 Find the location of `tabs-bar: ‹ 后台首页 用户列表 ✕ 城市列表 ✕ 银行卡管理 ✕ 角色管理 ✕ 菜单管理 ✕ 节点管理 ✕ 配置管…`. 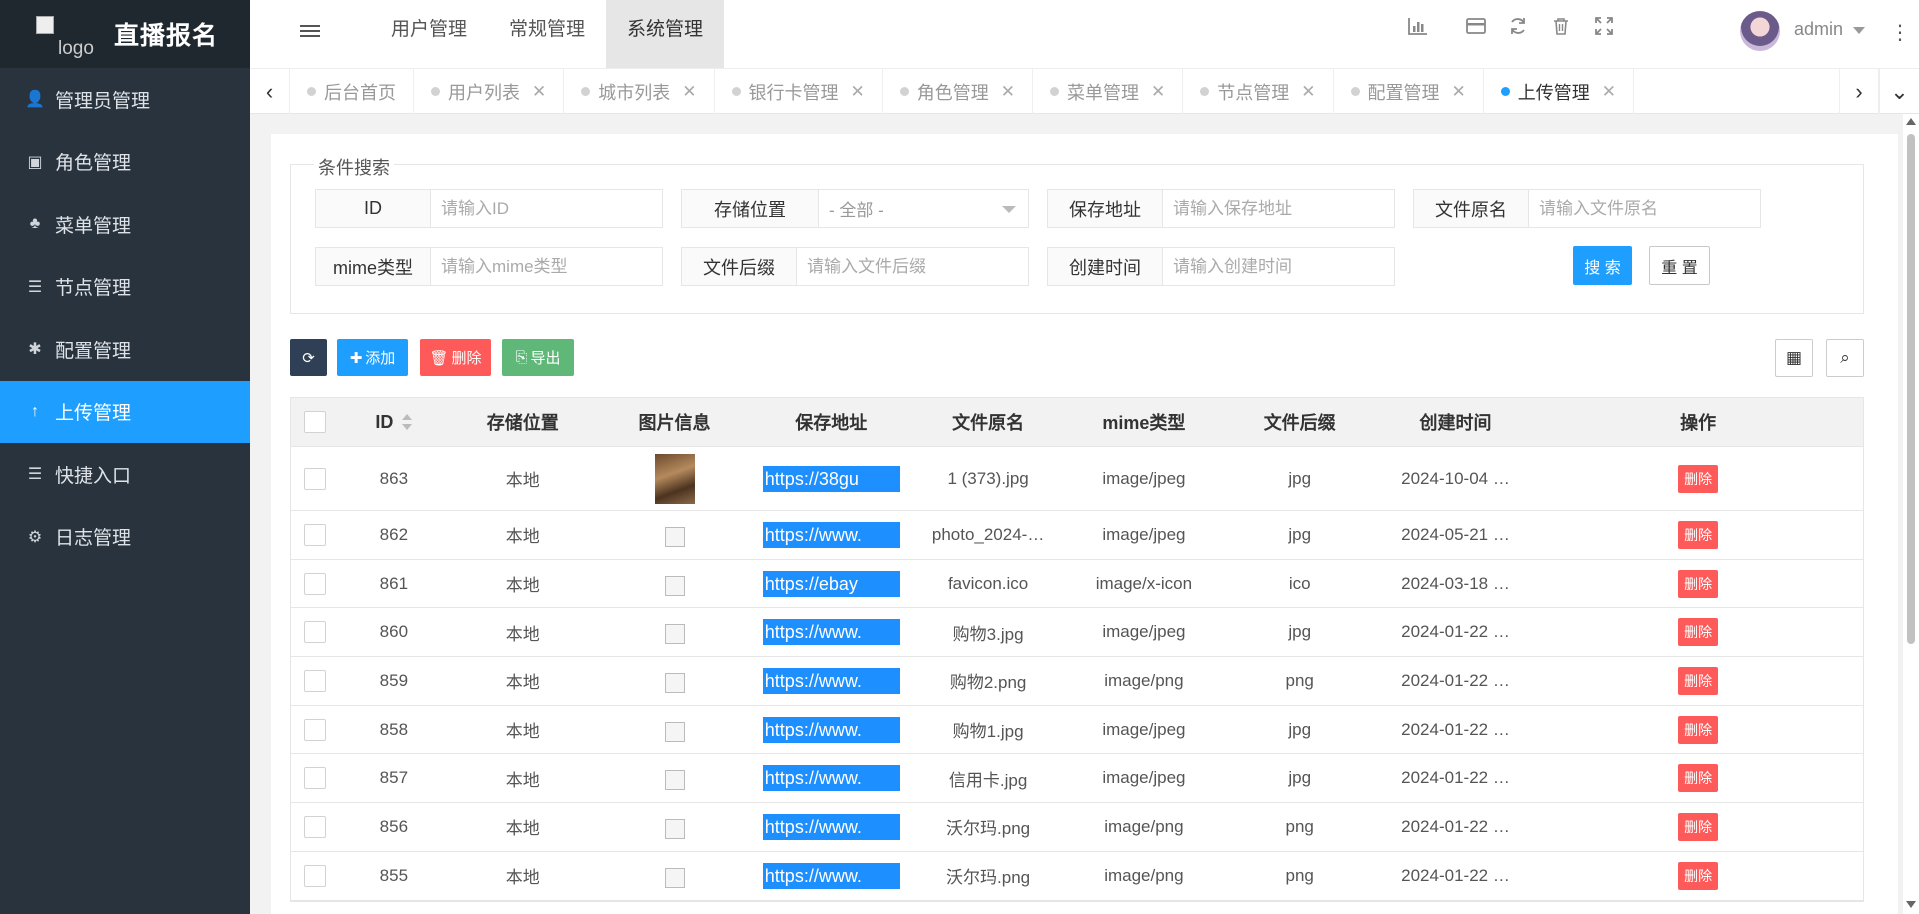

tabs-bar: ‹ 后台首页 用户列表 ✕ 城市列表 ✕ 银行卡管理 ✕ 角色管理 ✕ 菜单管理 ✕ 节点管理 ✕ 配置管… is located at coordinates (1084, 91).